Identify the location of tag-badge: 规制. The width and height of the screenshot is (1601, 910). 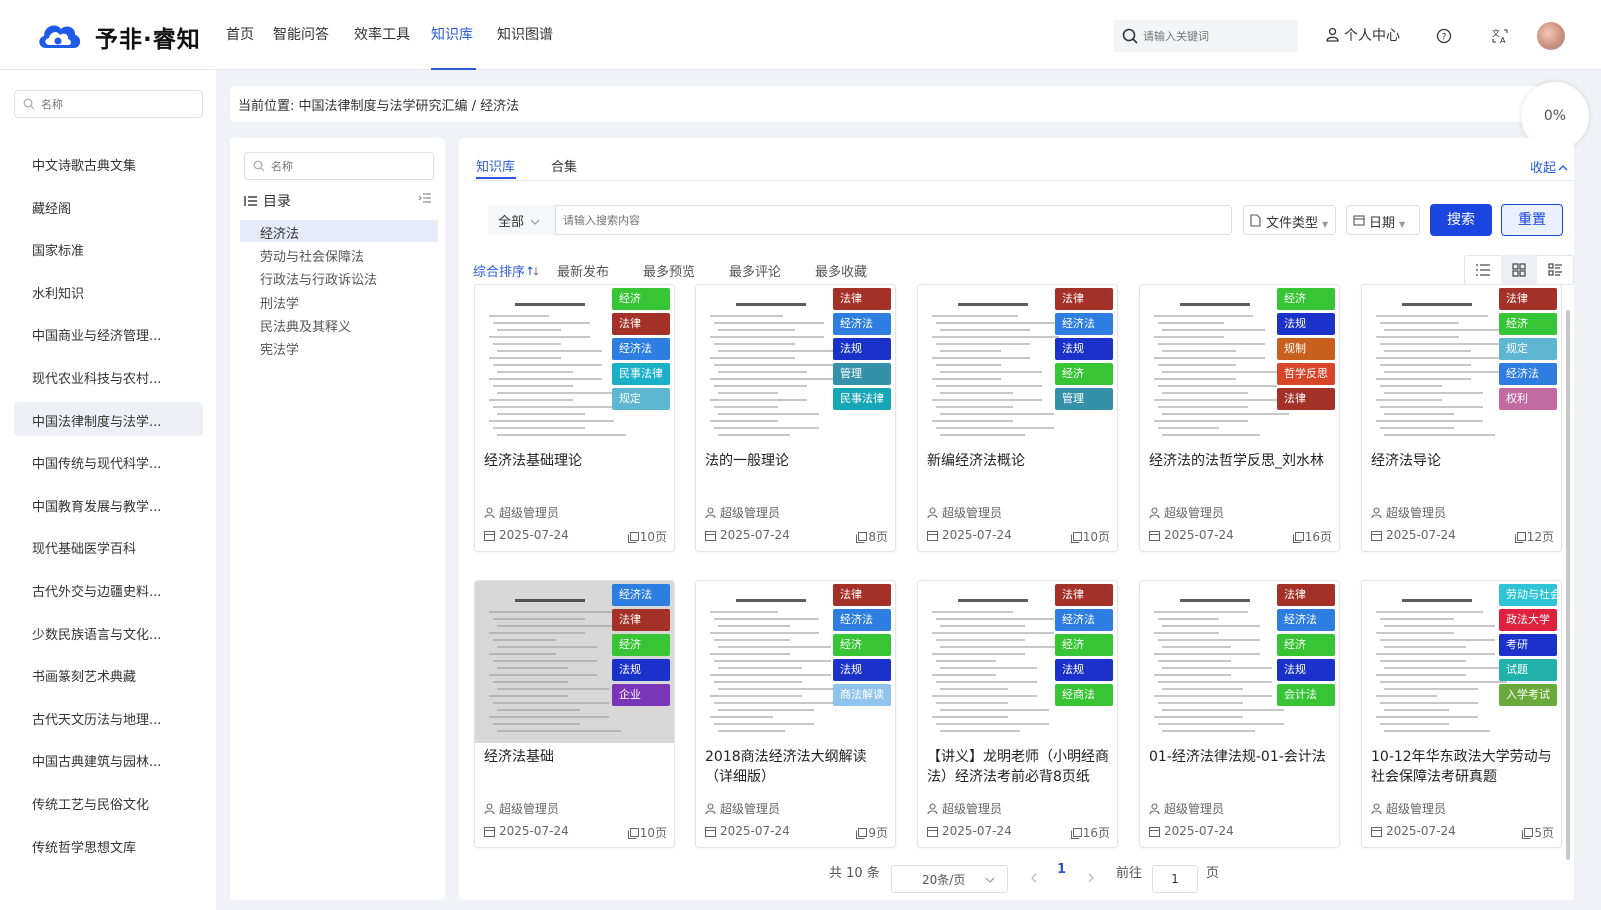
(1306, 349).